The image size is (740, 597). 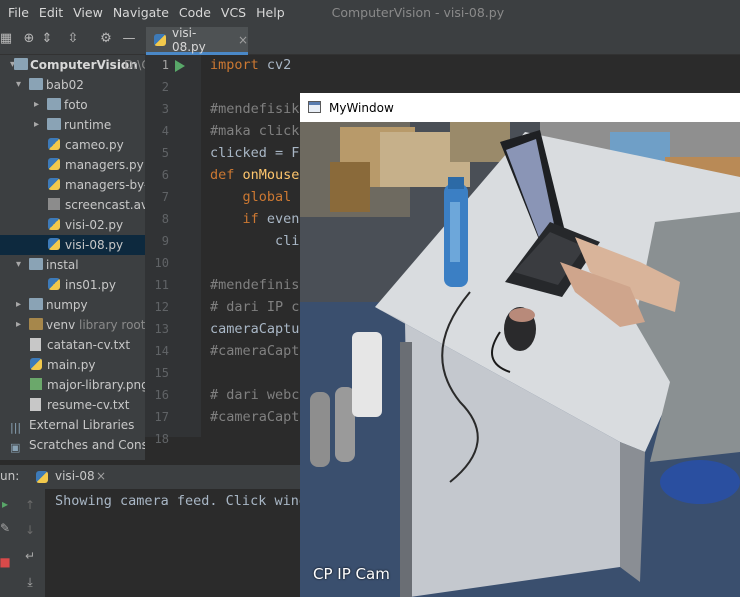 I want to click on library-icon: |||, so click(x=16, y=427).